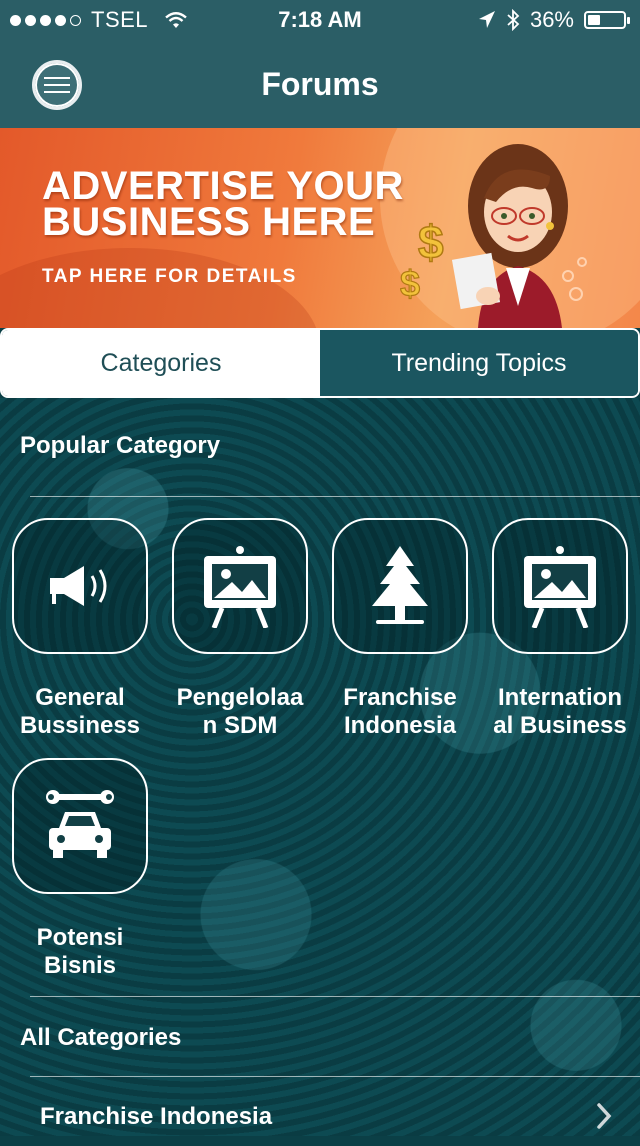  I want to click on popular-category-title: Popular Category, so click(120, 445).